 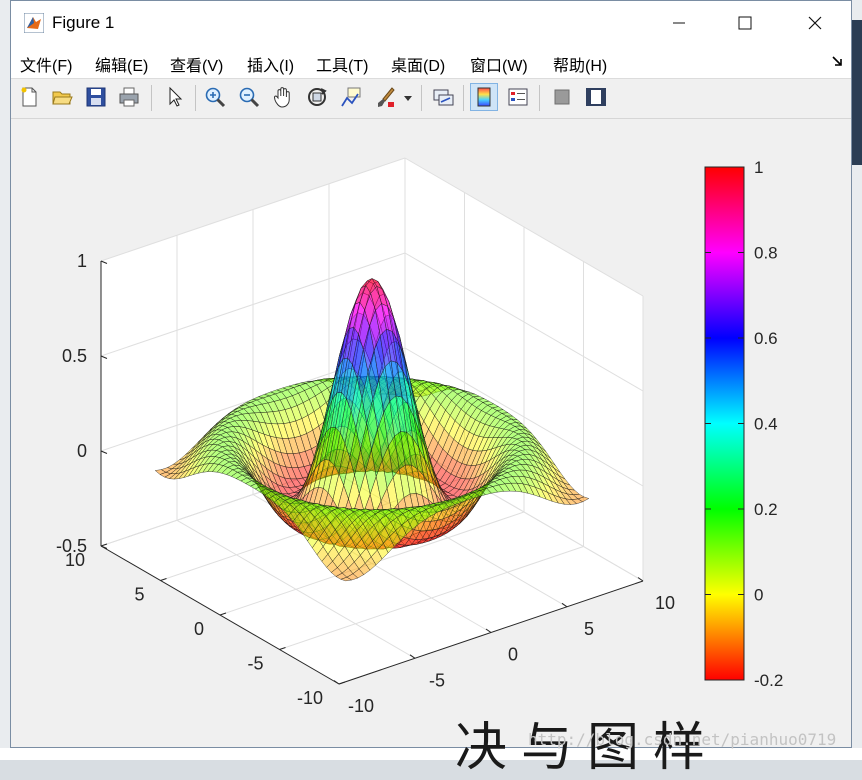 I want to click on colorbar-tick-label: 0, so click(x=758, y=595).